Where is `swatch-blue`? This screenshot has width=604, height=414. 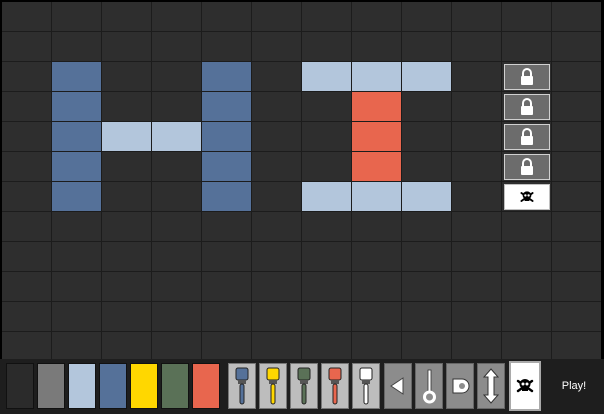 swatch-blue is located at coordinates (113, 386).